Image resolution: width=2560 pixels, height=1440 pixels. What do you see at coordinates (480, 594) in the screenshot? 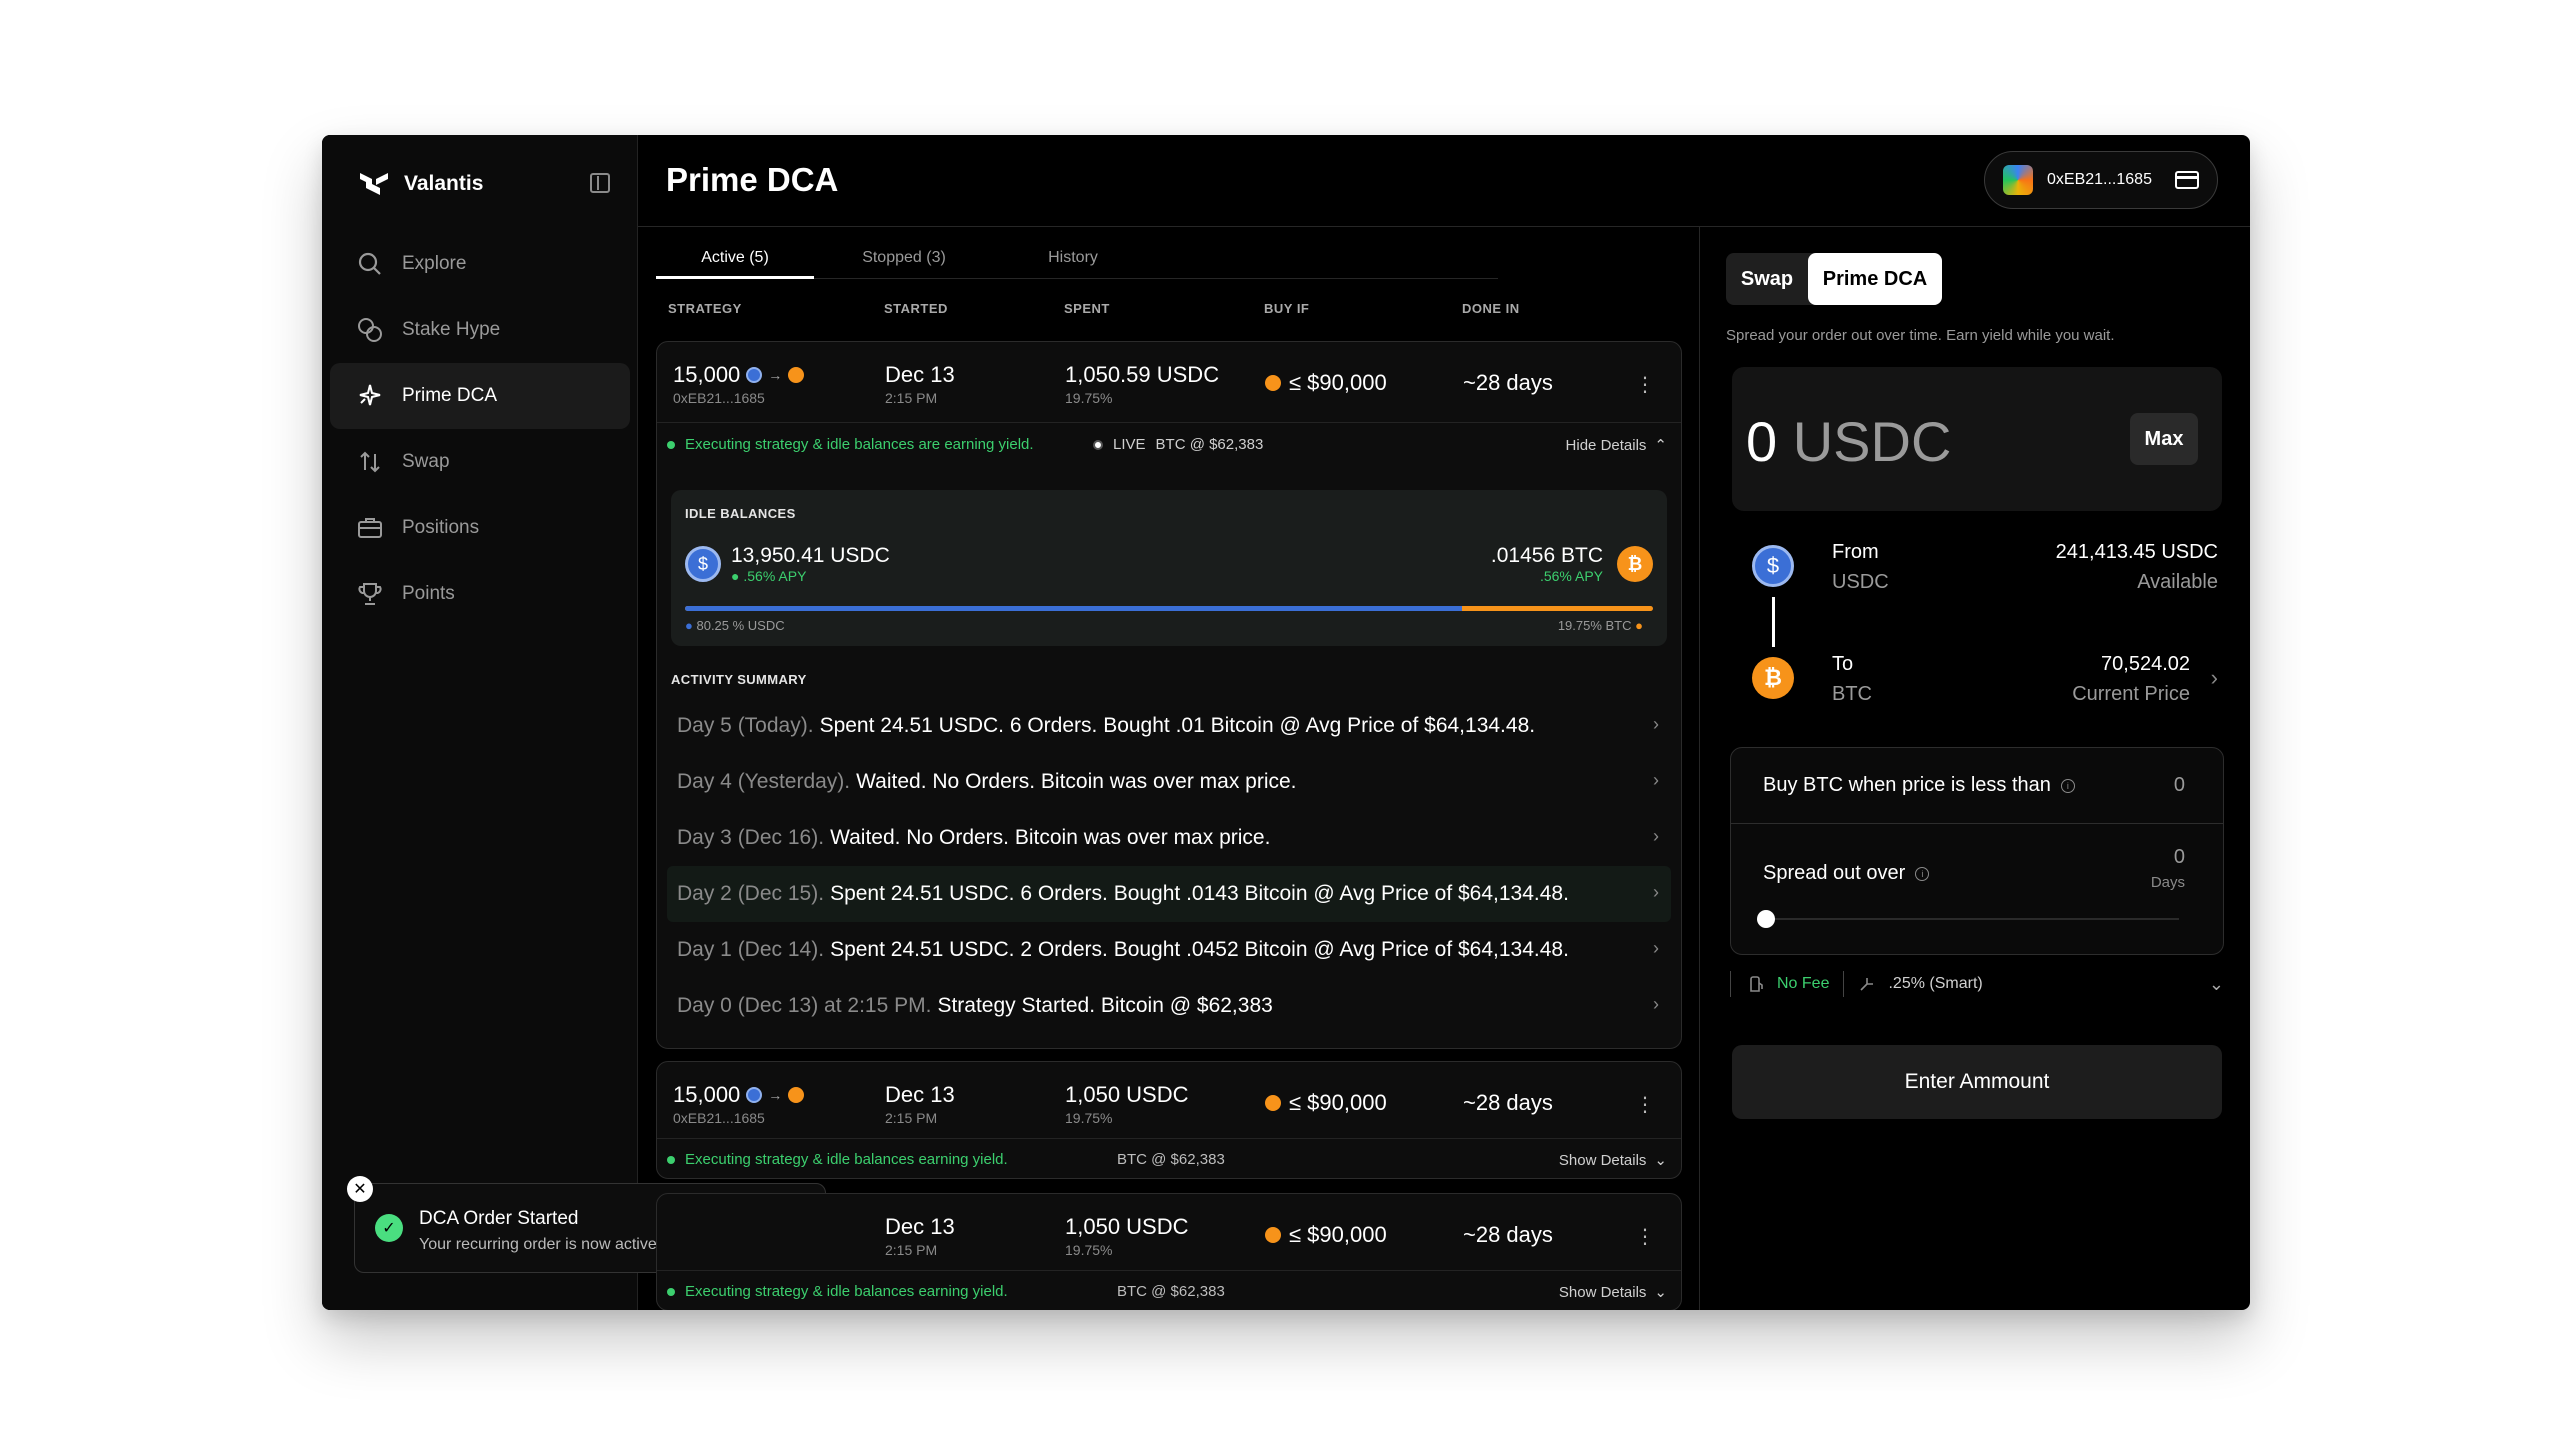
I see `sidebar-item-points: Points` at bounding box center [480, 594].